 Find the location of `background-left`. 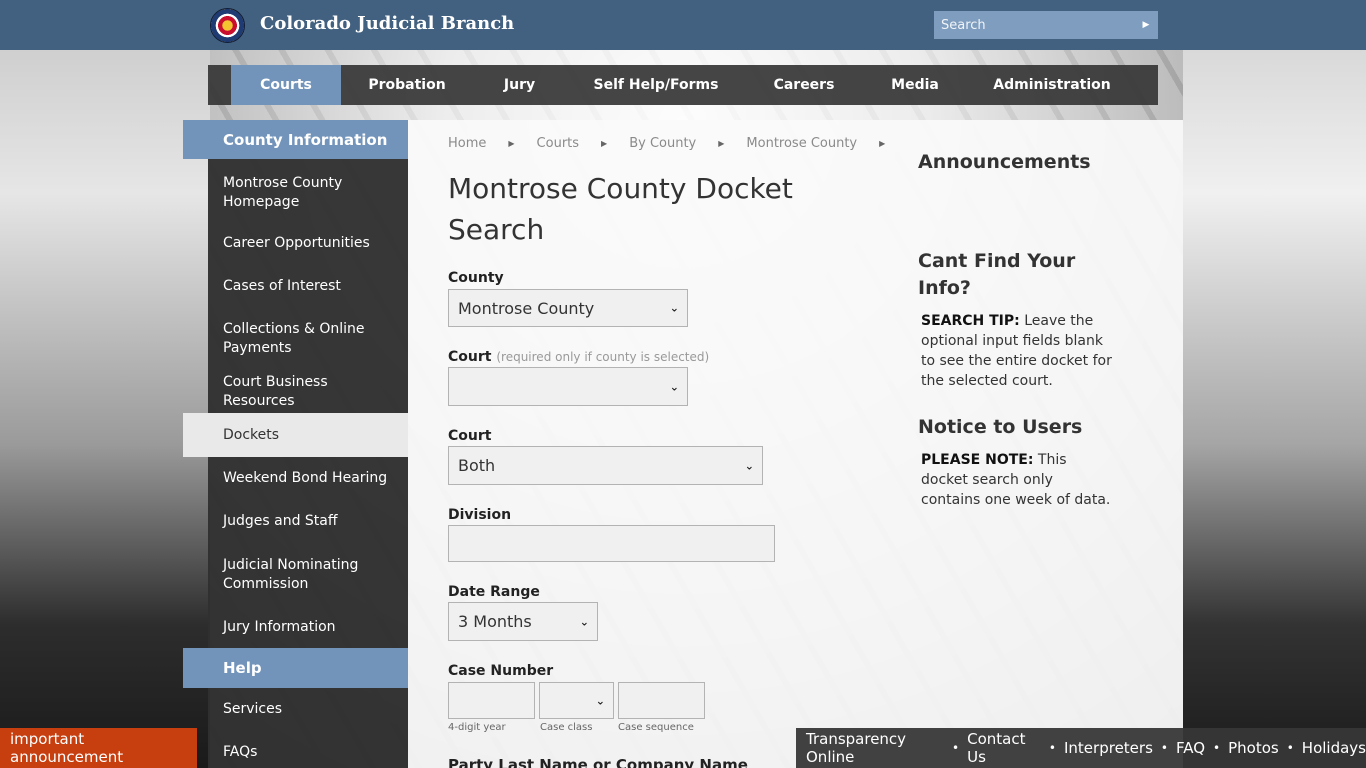

background-left is located at coordinates (105, 409).